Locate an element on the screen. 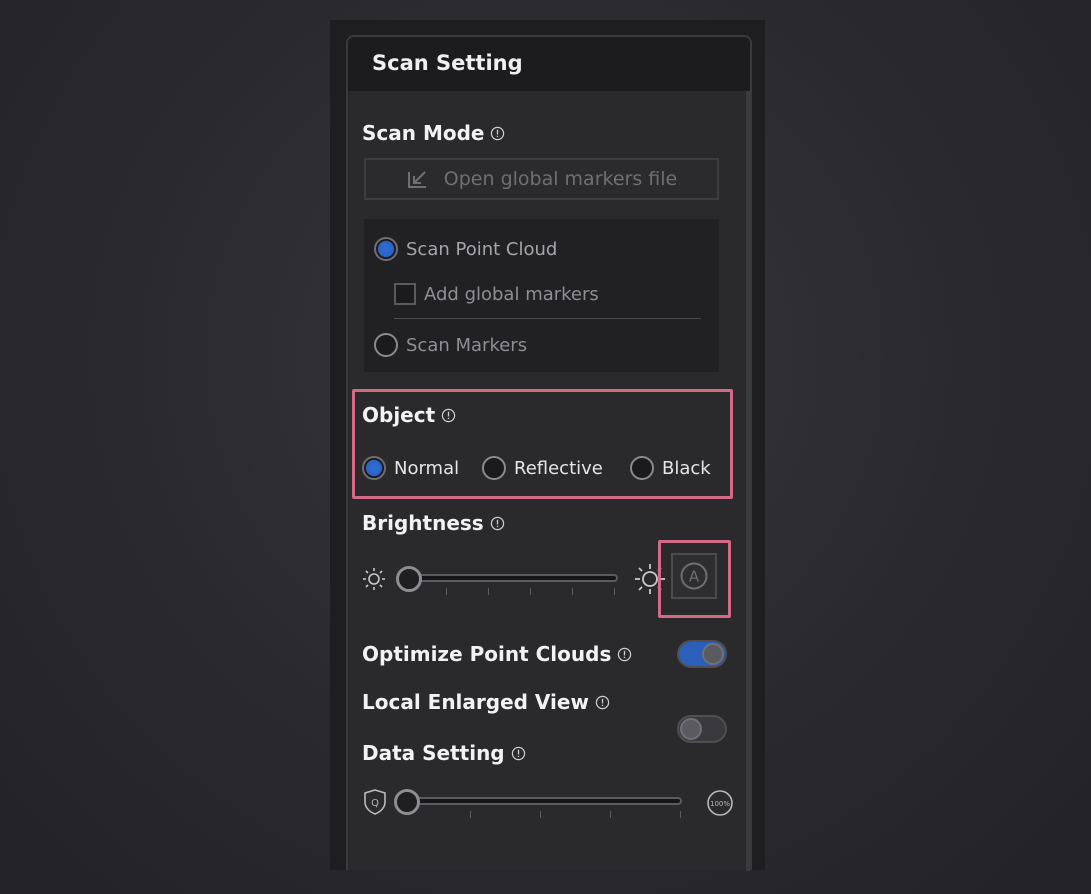  optimize-point-clouds-label: Optimize Point Clouds is located at coordinates (487, 654).